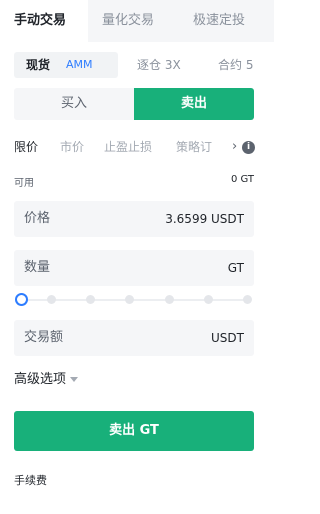  What do you see at coordinates (30, 480) in the screenshot?
I see `fee-label: 手续费` at bounding box center [30, 480].